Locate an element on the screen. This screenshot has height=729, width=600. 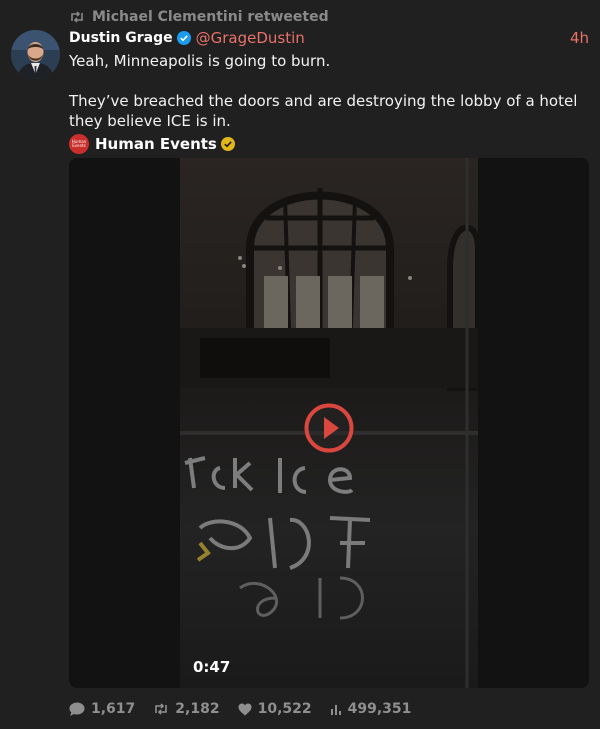
retweet-indicator: Michael Clementini retweeted is located at coordinates (199, 17).